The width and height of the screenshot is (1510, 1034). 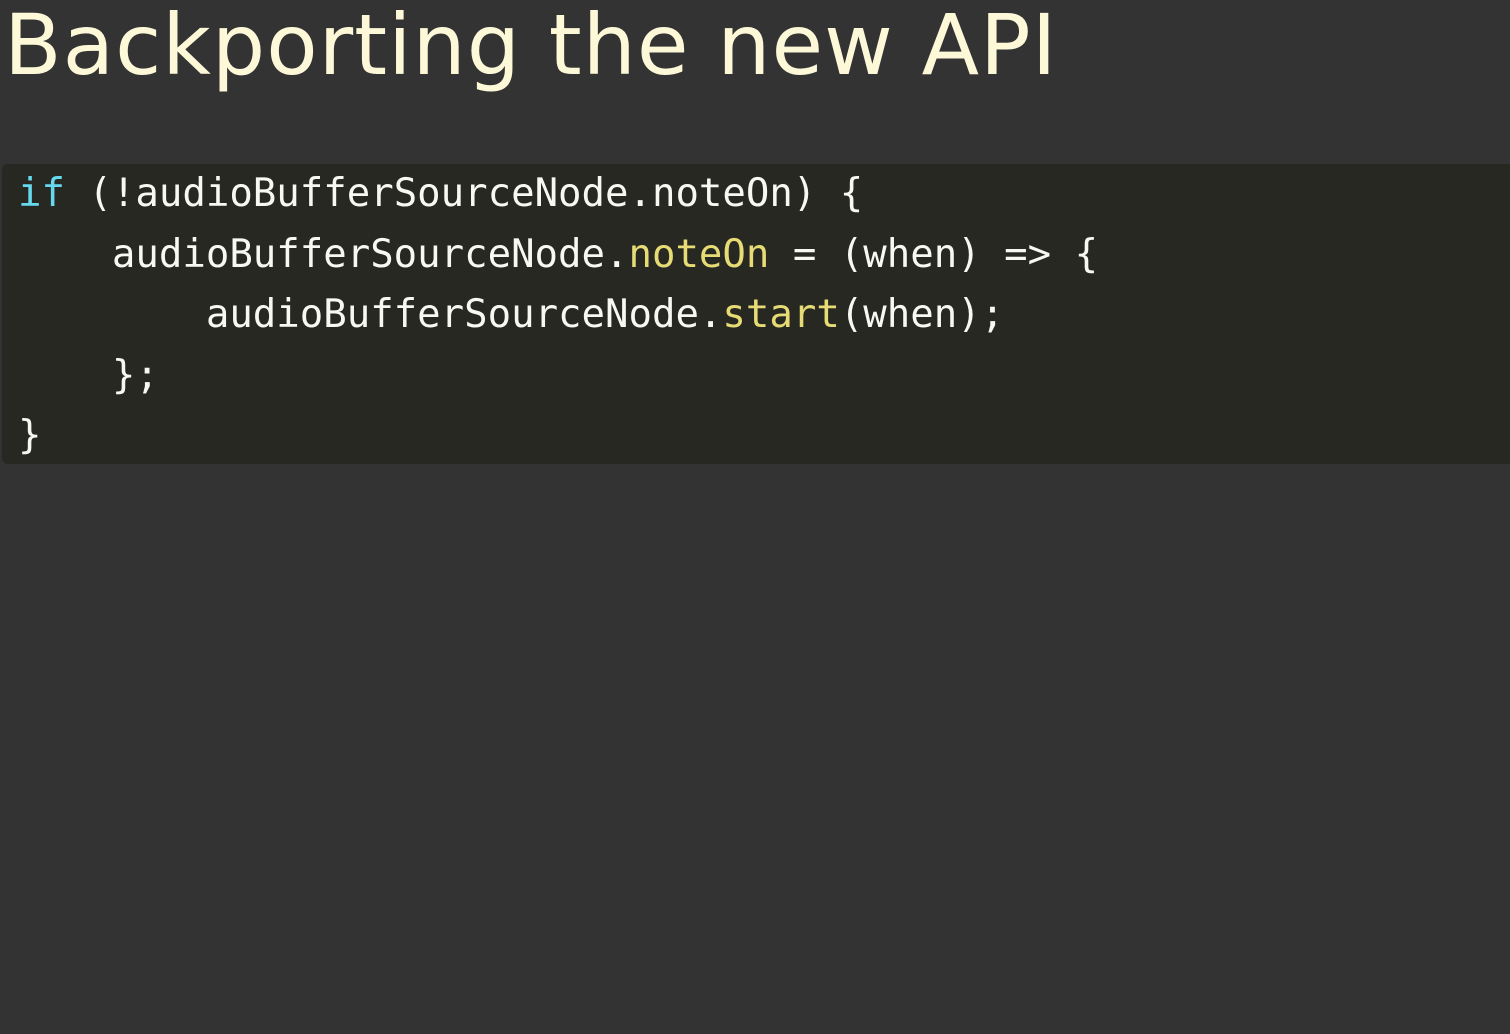 What do you see at coordinates (41, 193) in the screenshot?
I see `code-keyword: if` at bounding box center [41, 193].